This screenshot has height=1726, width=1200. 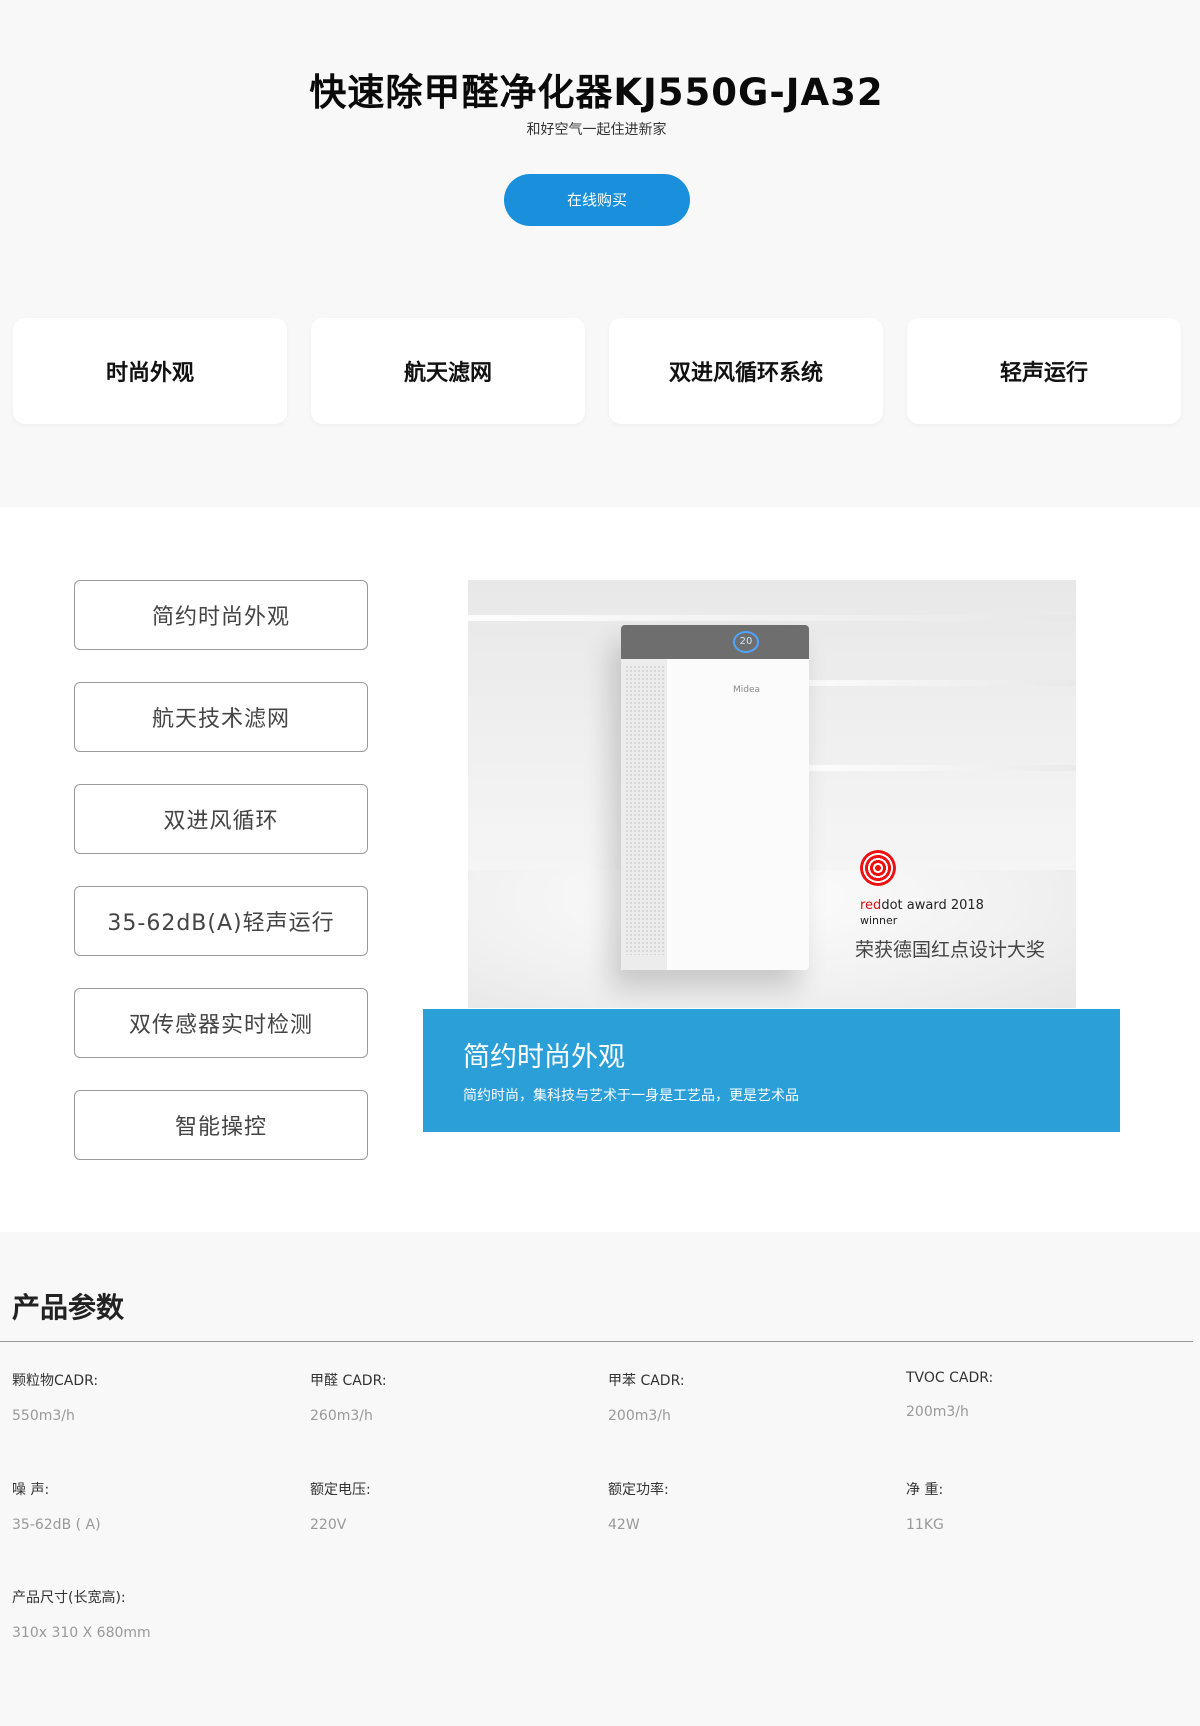 I want to click on spec-label: 甲苯 CADR:, so click(x=646, y=1381).